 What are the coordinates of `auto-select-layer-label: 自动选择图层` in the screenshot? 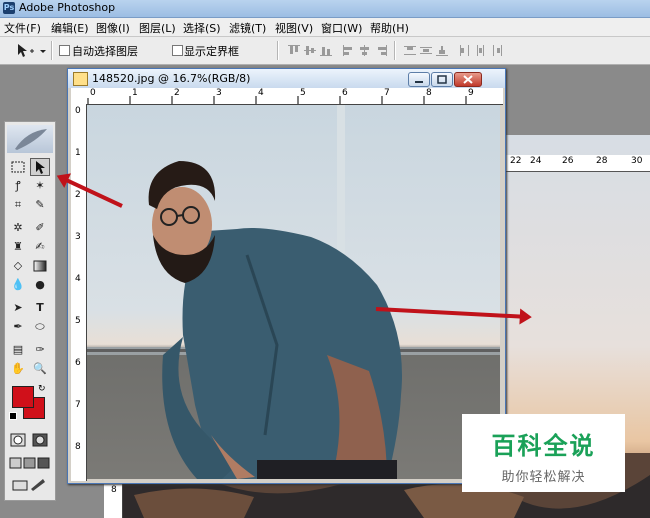 It's located at (105, 51).